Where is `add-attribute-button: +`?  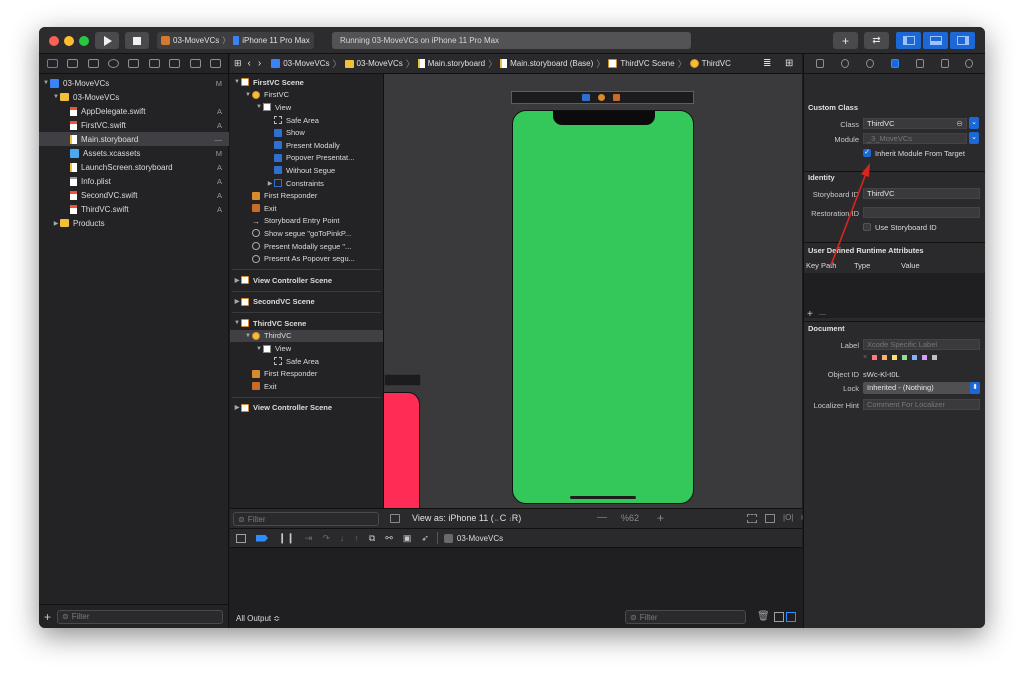 add-attribute-button: + is located at coordinates (810, 314).